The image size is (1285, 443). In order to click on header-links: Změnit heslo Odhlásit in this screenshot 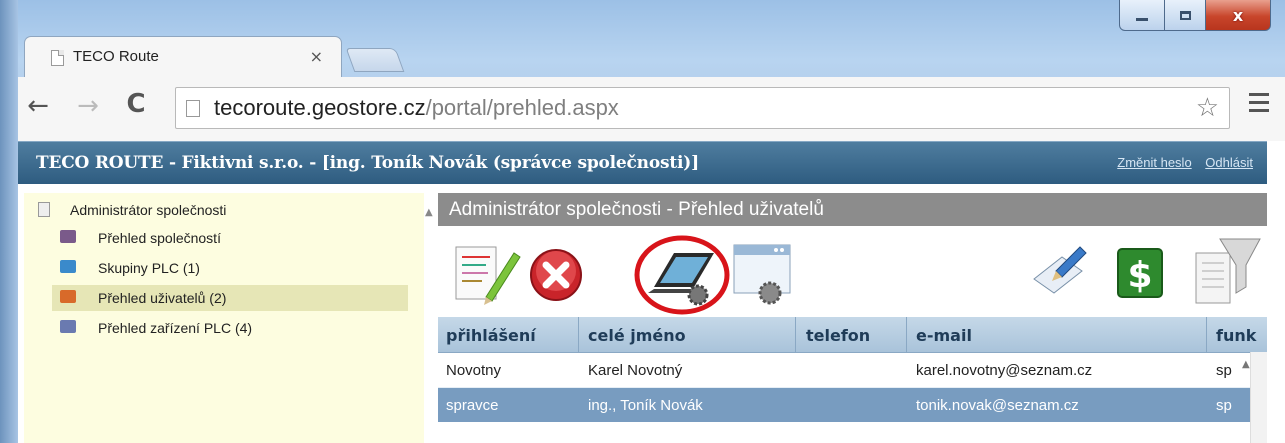, I will do `click(1180, 162)`.